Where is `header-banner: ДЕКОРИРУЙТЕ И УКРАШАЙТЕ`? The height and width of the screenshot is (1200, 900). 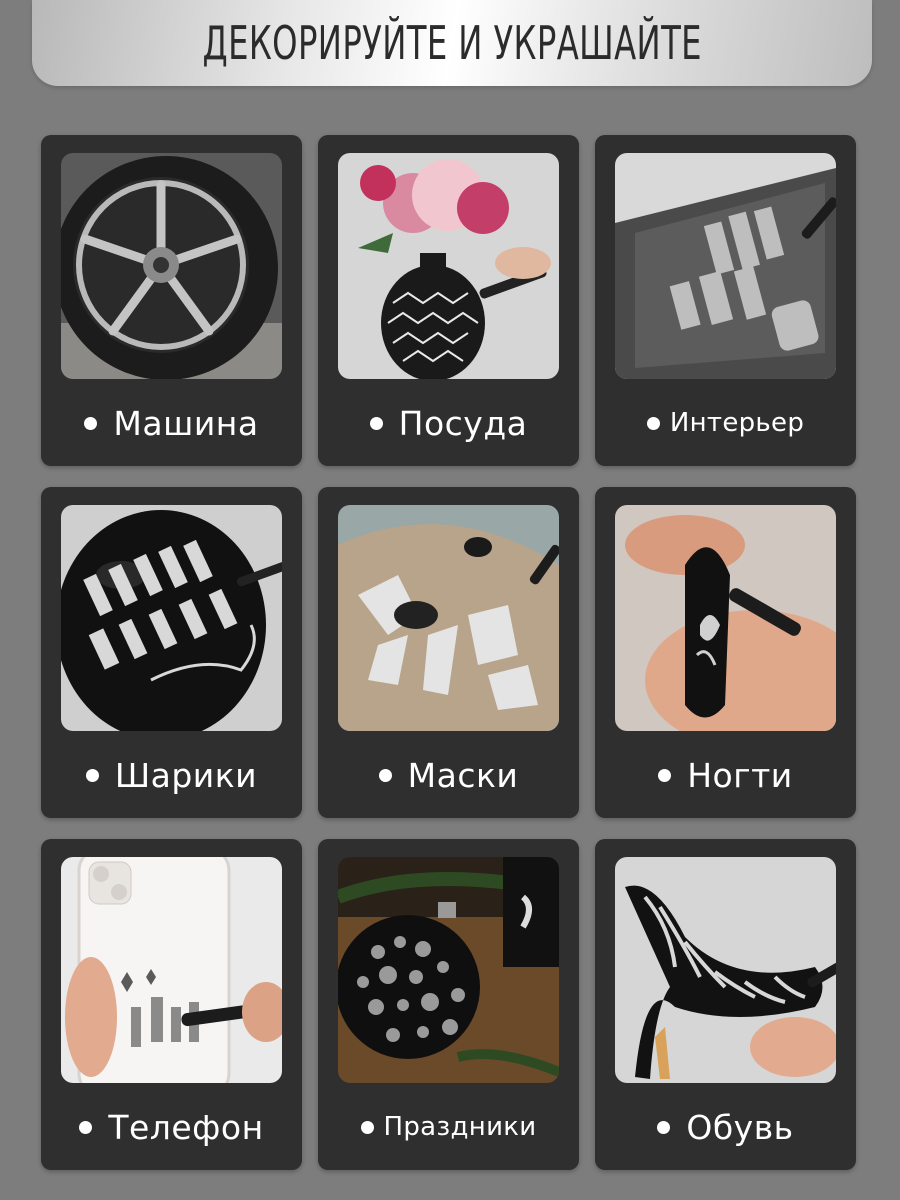
header-banner: ДЕКОРИРУЙТЕ И УКРАШАЙТЕ is located at coordinates (452, 43).